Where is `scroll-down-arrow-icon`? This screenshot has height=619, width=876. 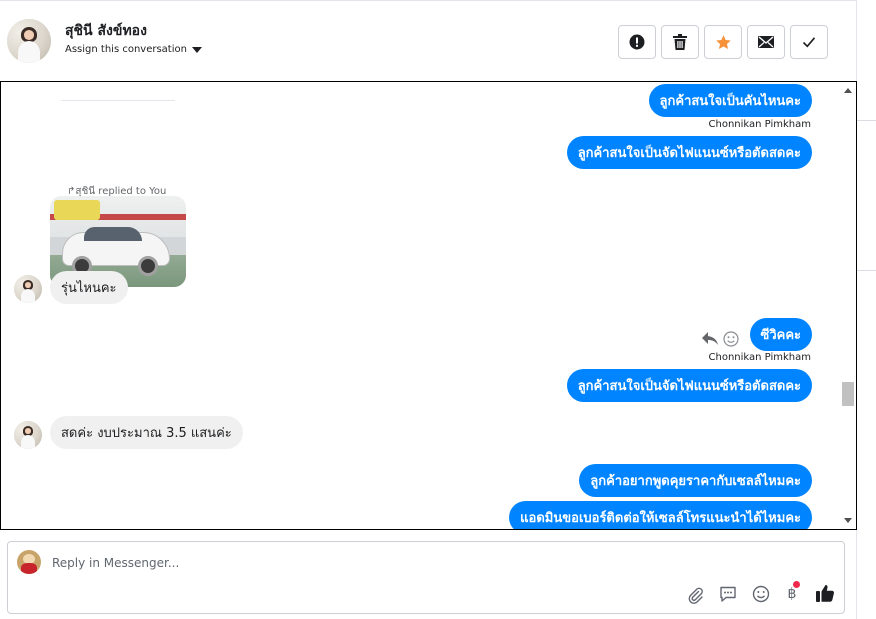
scroll-down-arrow-icon is located at coordinates (848, 520).